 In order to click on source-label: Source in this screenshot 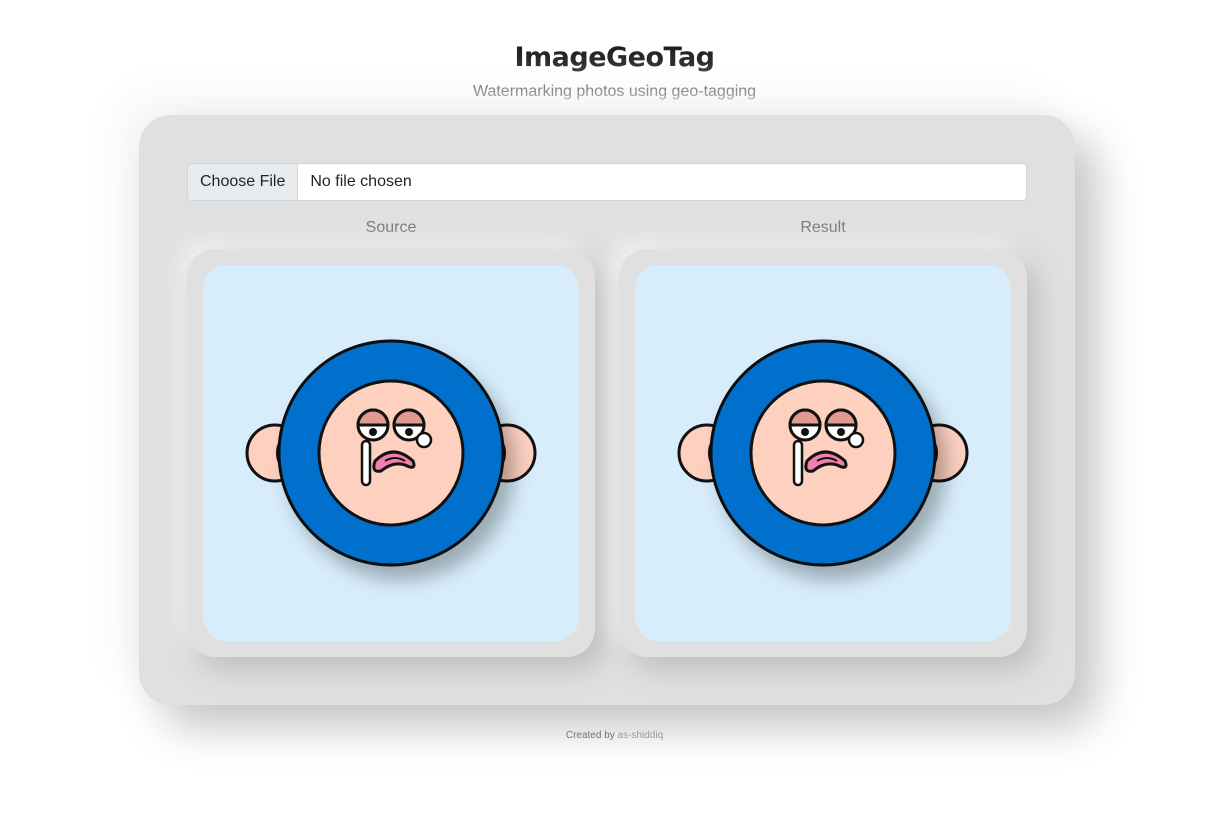, I will do `click(391, 227)`.